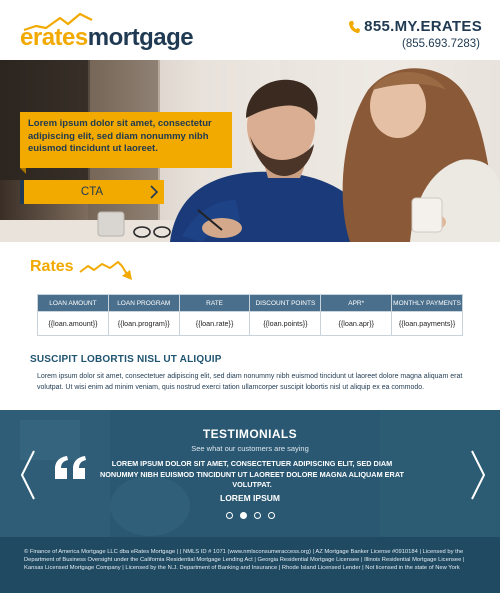  What do you see at coordinates (356, 303) in the screenshot?
I see `column-header: APR*` at bounding box center [356, 303].